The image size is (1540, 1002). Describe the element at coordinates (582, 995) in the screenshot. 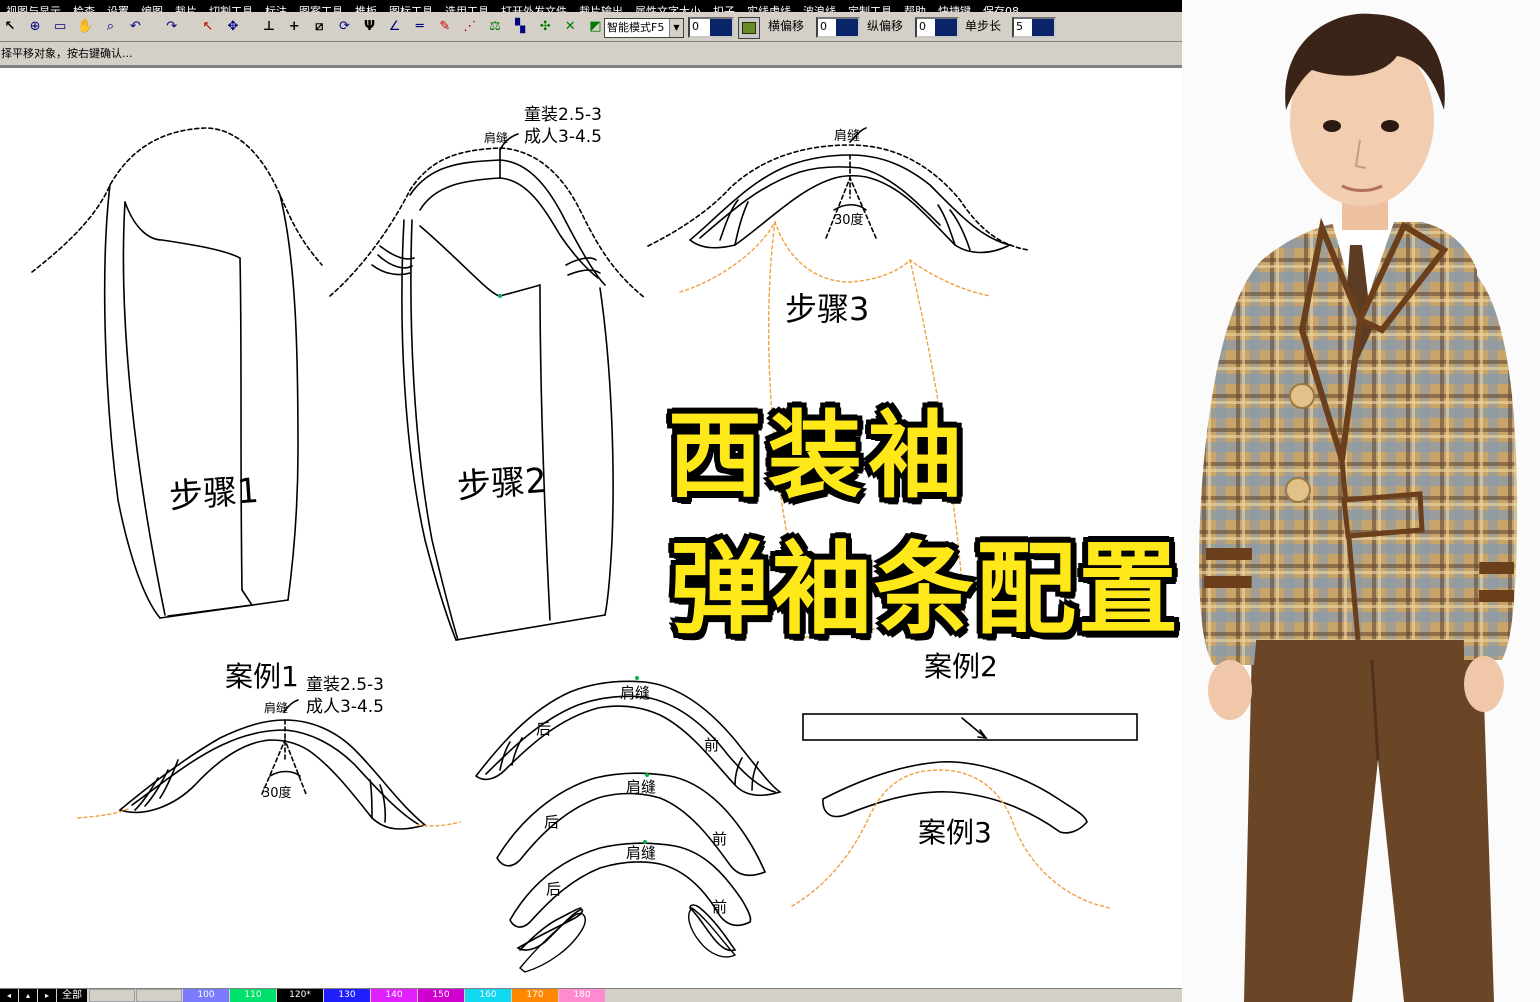

I see `size-swatch: 180` at that location.